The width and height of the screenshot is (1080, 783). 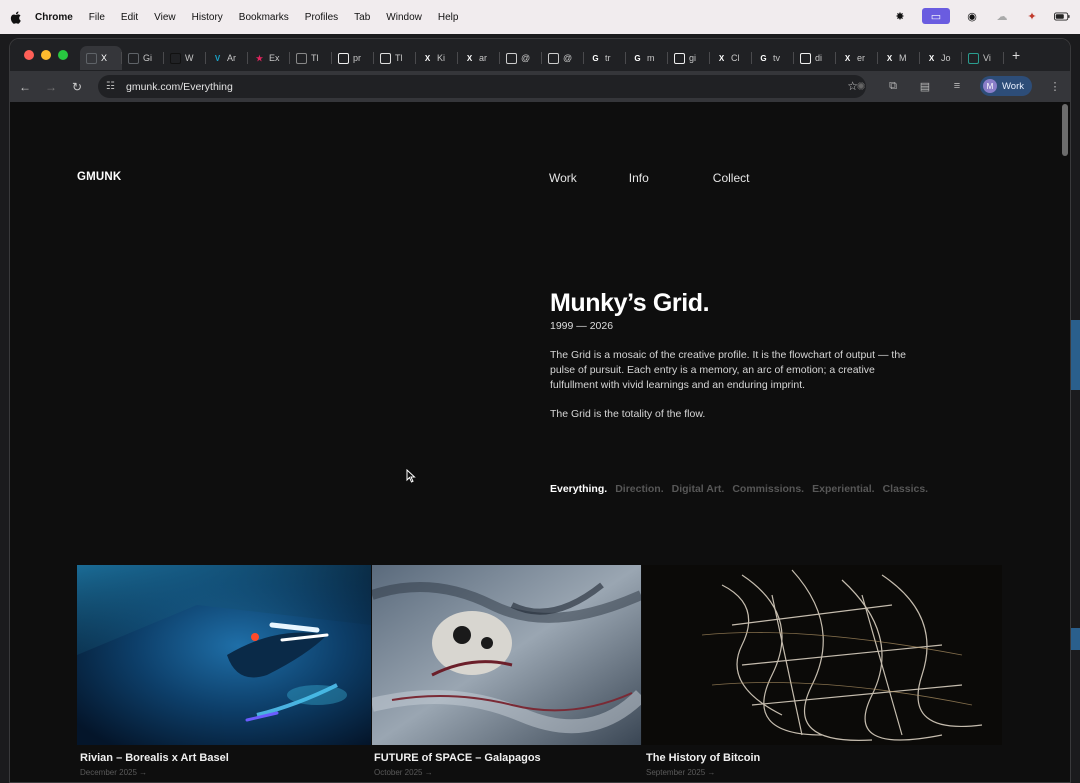 What do you see at coordinates (25, 87) in the screenshot?
I see `back-button: ←` at bounding box center [25, 87].